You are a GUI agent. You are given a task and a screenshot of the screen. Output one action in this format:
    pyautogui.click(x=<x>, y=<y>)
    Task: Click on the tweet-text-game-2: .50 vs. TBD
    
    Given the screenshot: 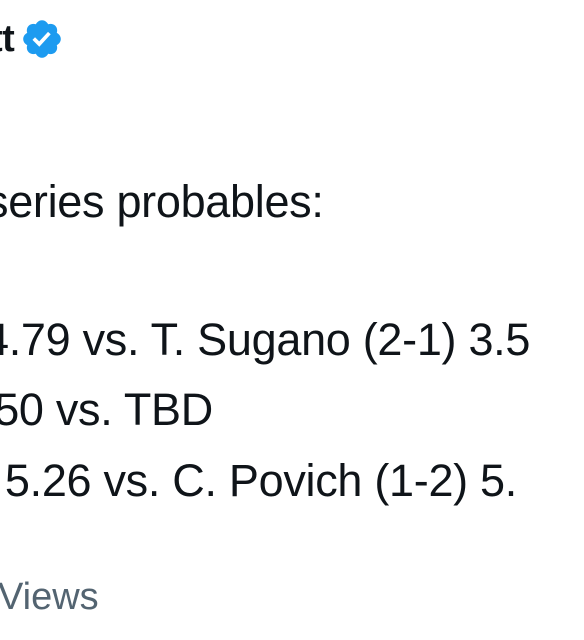 What is the action you would take?
    pyautogui.click(x=106, y=409)
    